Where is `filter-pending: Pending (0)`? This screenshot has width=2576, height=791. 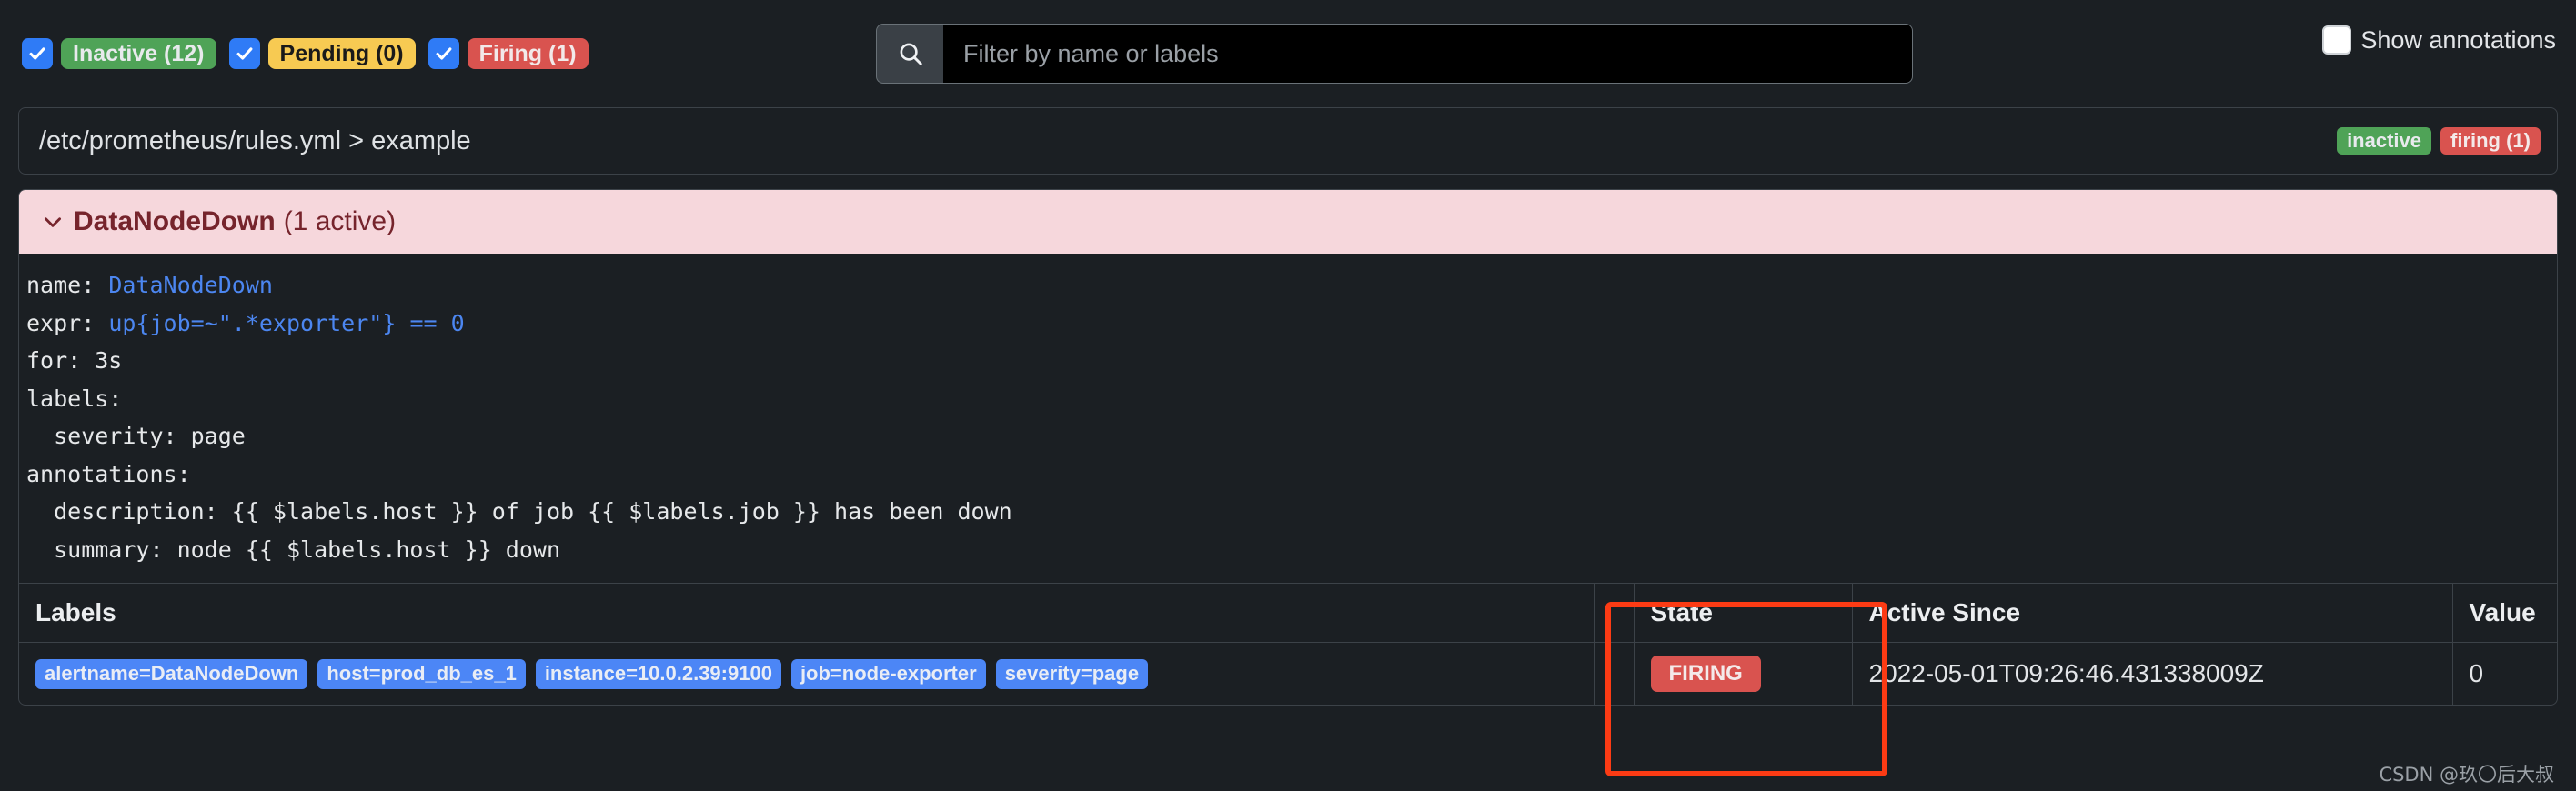
filter-pending: Pending (0) is located at coordinates (322, 53).